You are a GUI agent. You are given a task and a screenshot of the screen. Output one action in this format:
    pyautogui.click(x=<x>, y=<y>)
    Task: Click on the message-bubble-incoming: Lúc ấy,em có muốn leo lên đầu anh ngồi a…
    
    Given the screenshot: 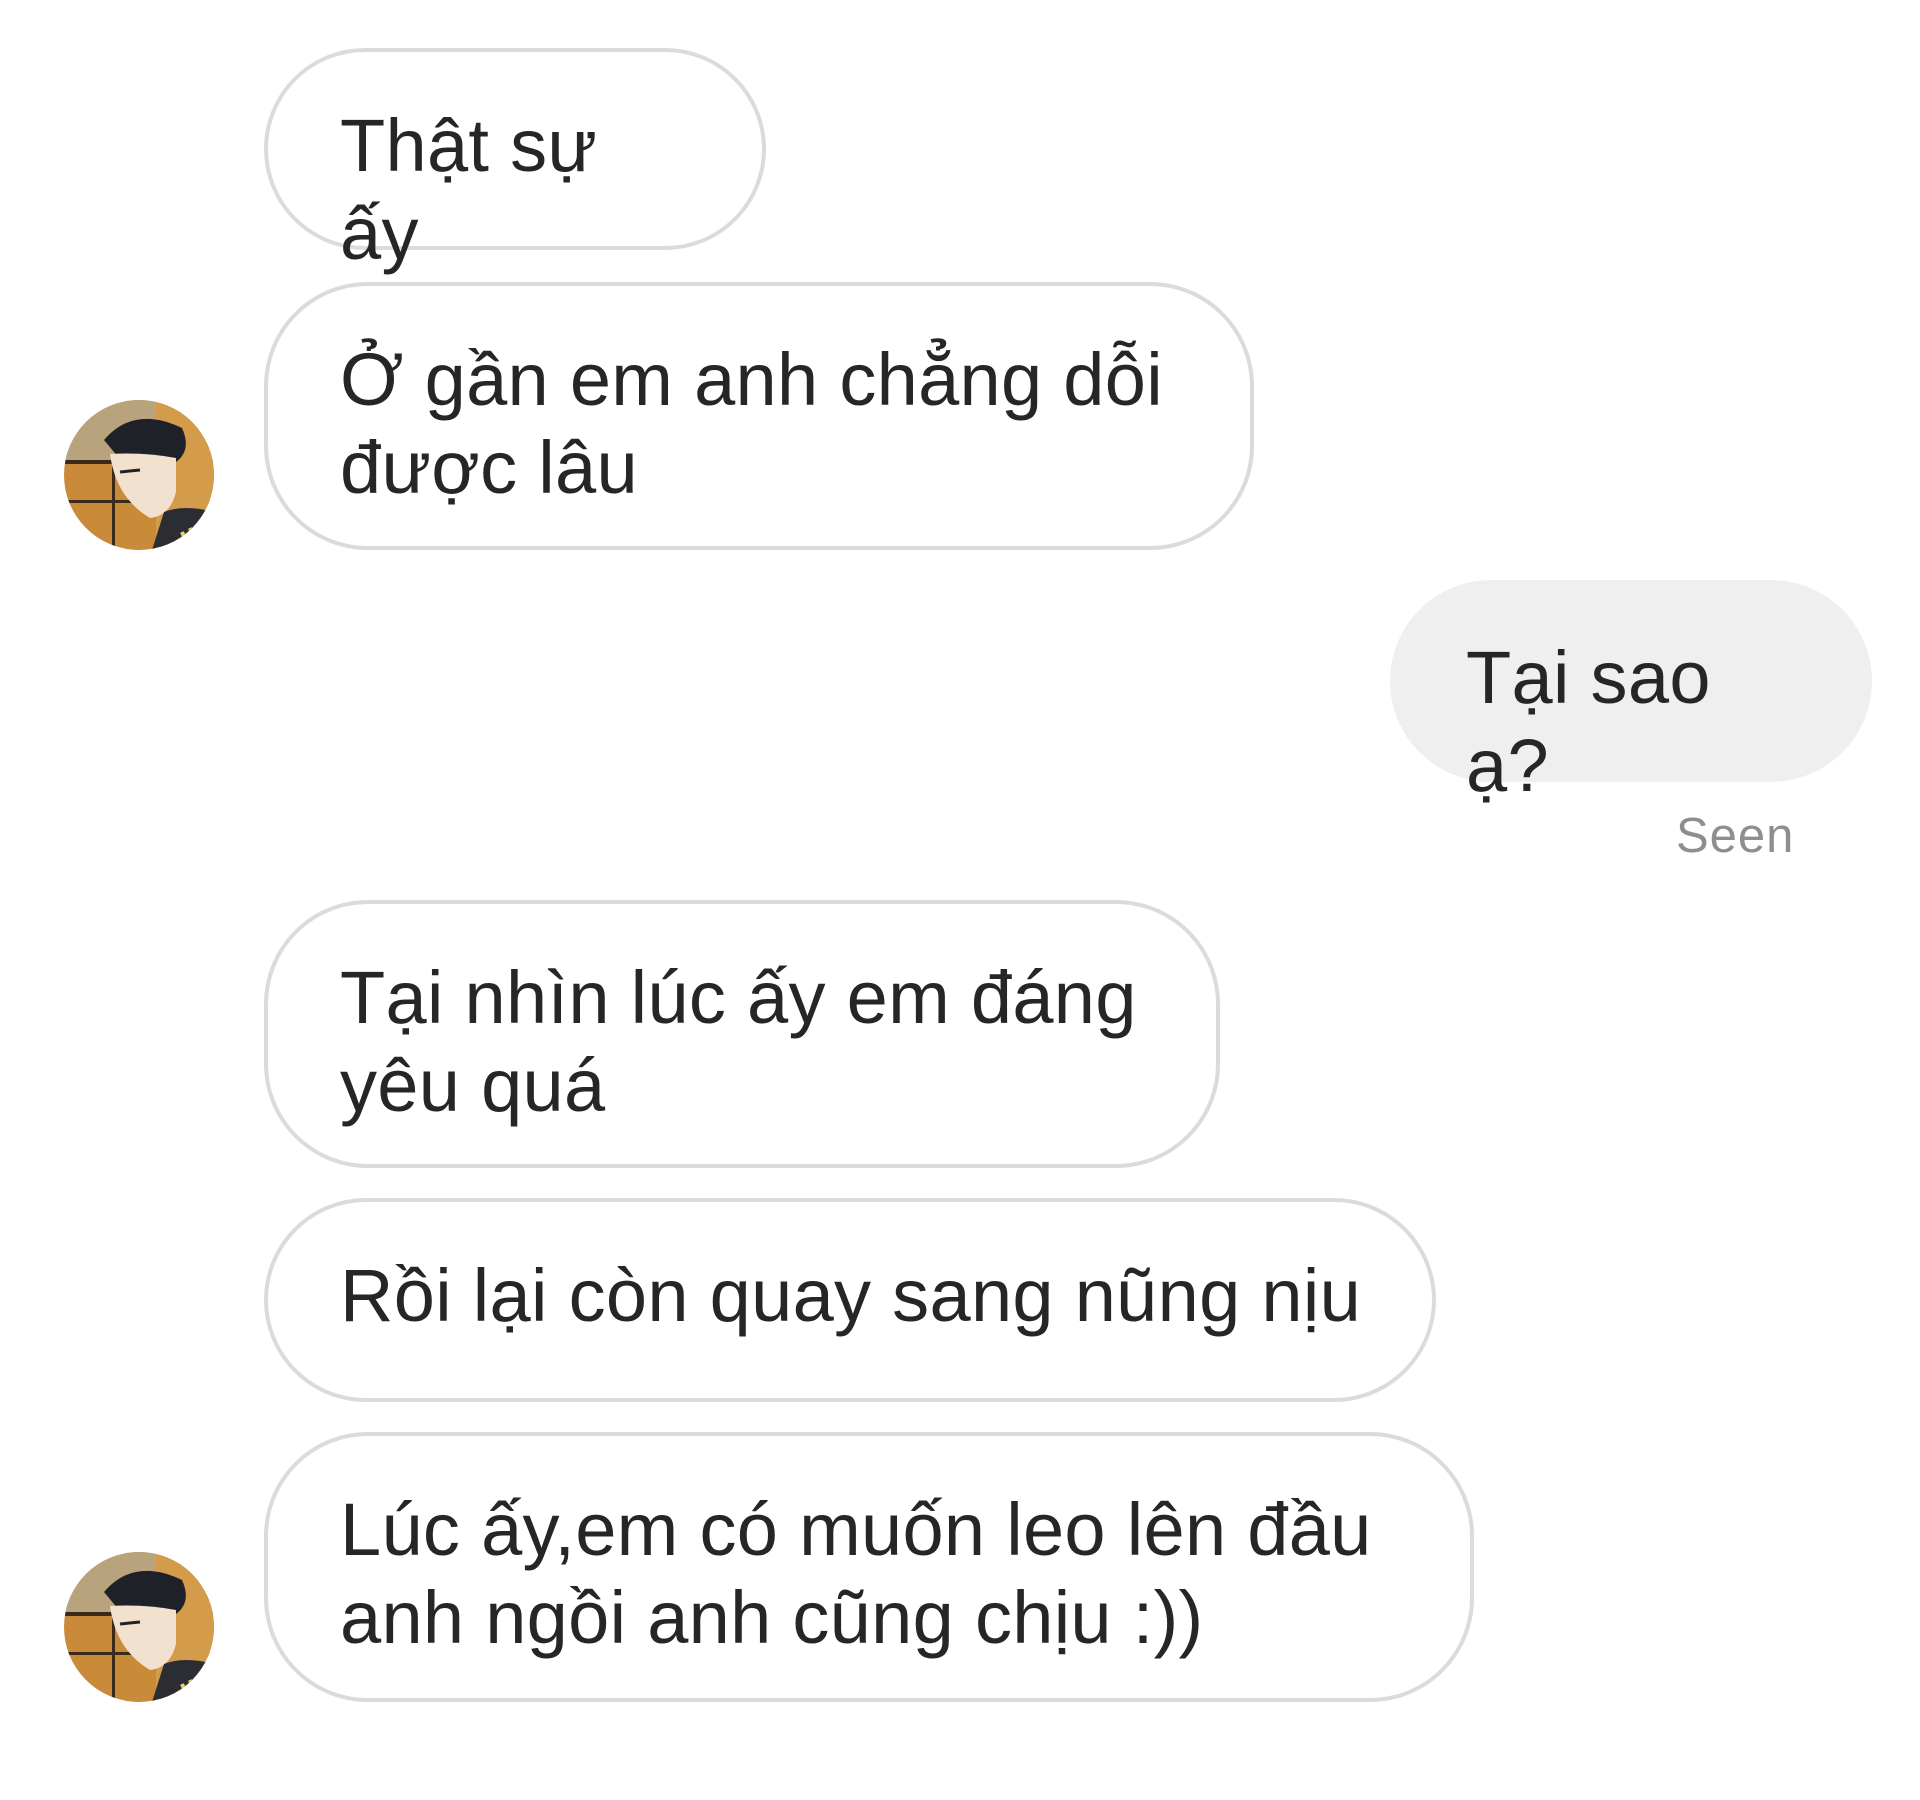 What is the action you would take?
    pyautogui.click(x=869, y=1567)
    